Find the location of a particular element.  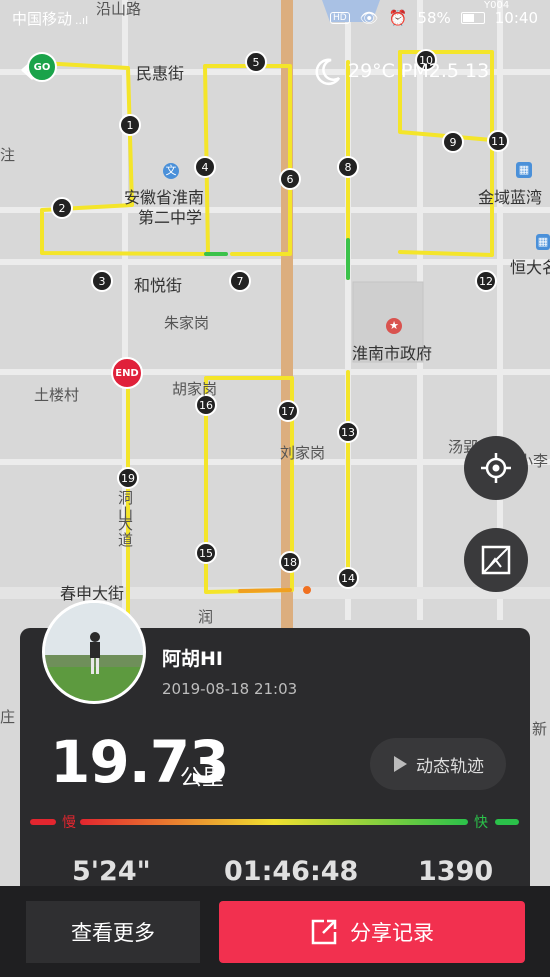

km-marker-label: 13 is located at coordinates (348, 432).